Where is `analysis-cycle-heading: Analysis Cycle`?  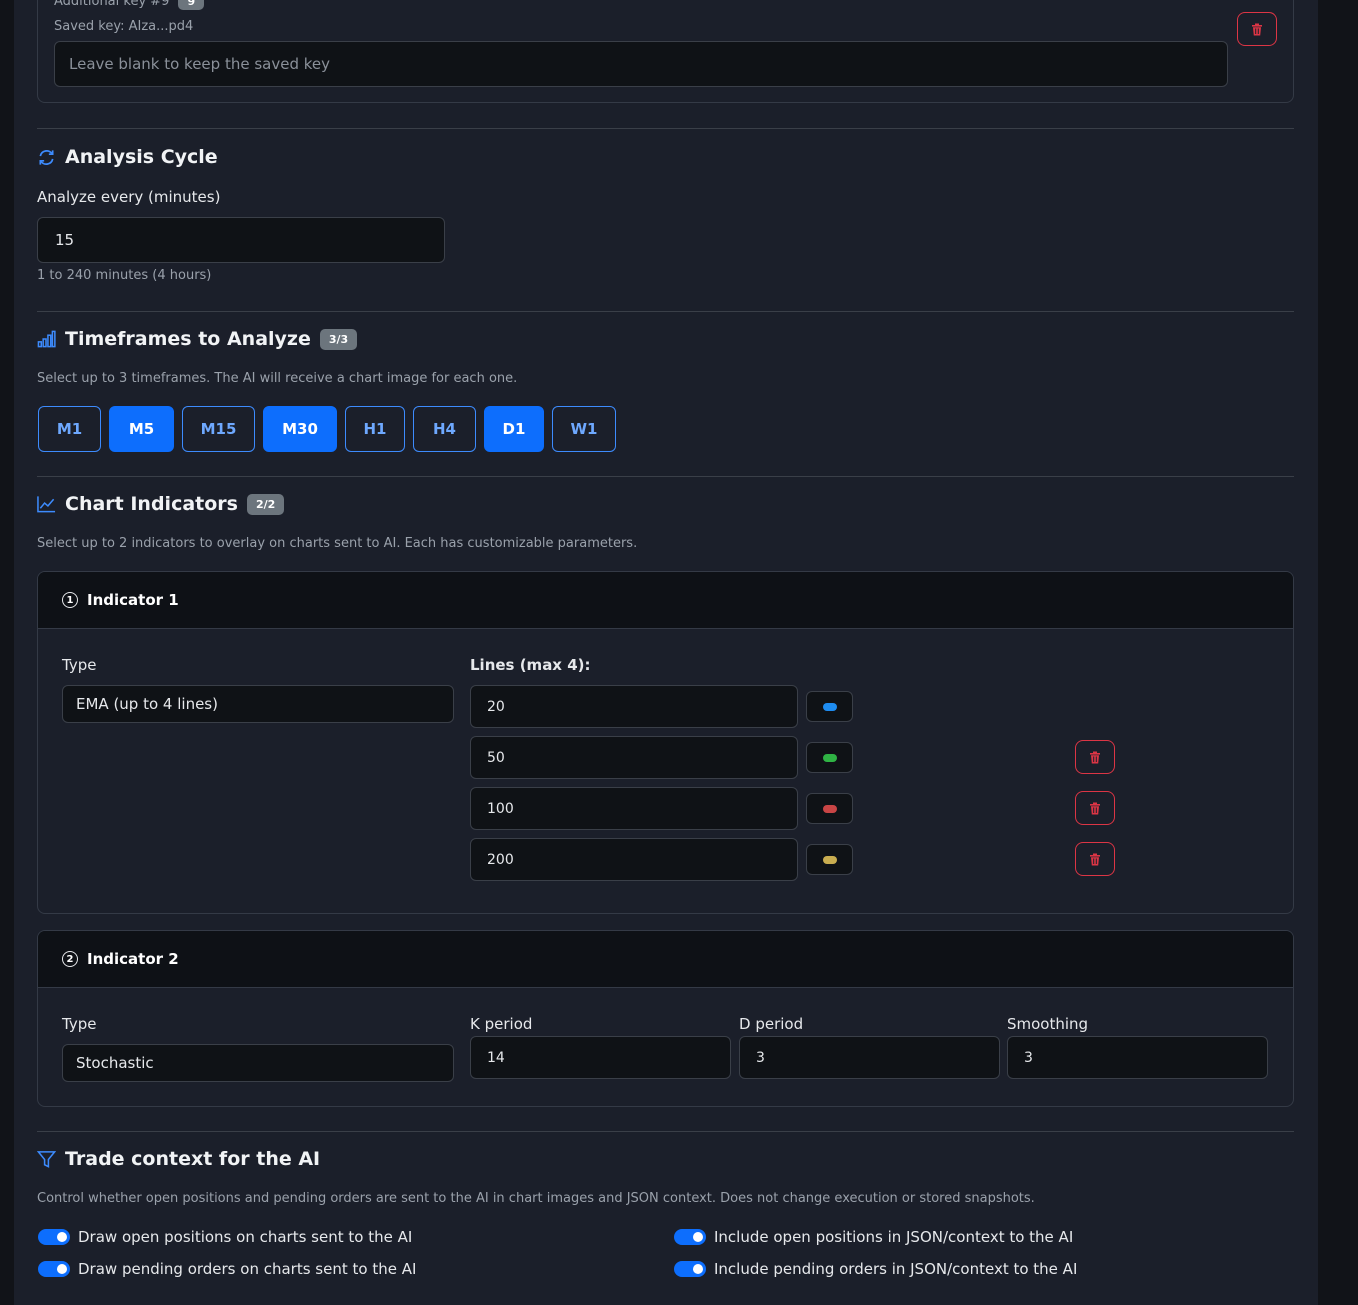
analysis-cycle-heading: Analysis Cycle is located at coordinates (127, 157).